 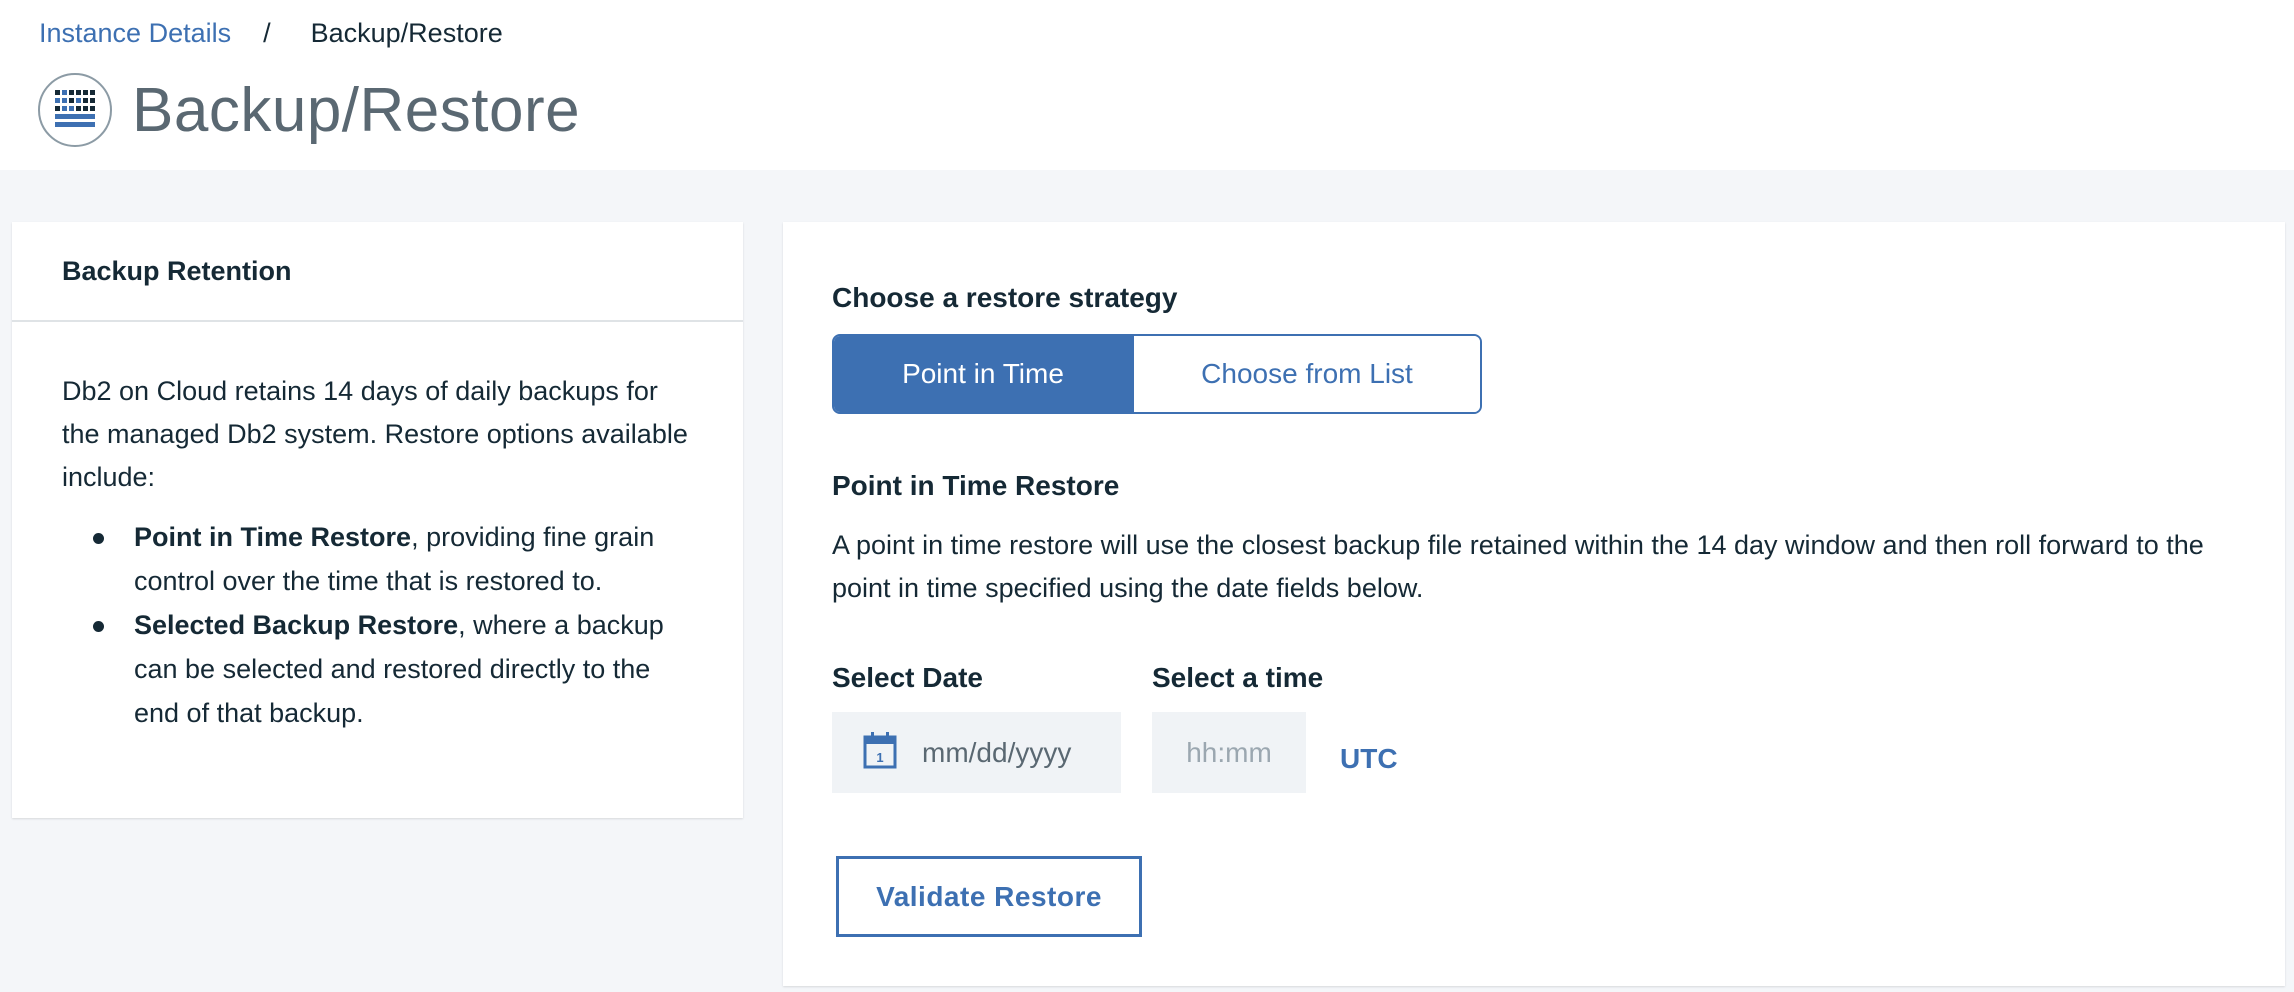 I want to click on validate-restore-button: Validate Restore, so click(x=989, y=896).